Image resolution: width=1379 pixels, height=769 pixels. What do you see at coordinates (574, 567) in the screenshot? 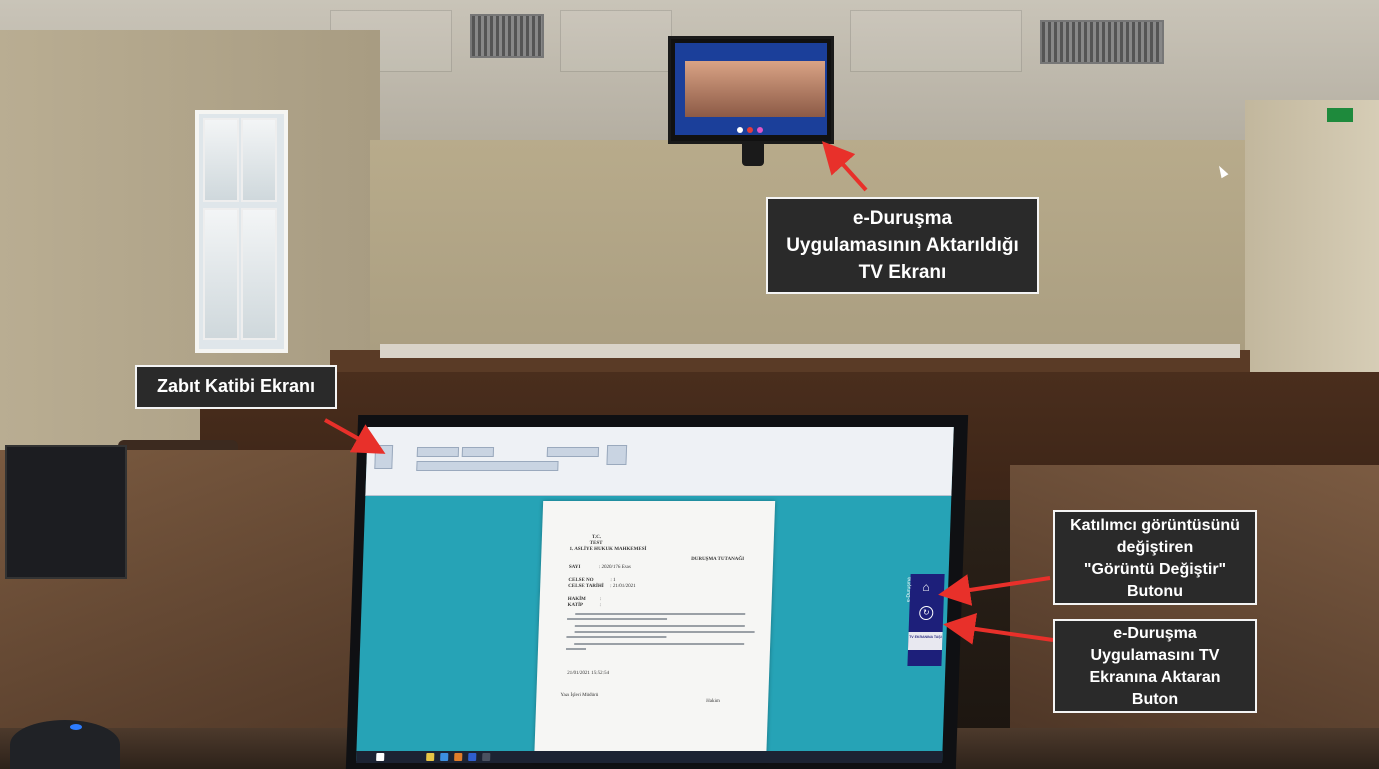
I see `doc-row-label: SAYI` at bounding box center [574, 567].